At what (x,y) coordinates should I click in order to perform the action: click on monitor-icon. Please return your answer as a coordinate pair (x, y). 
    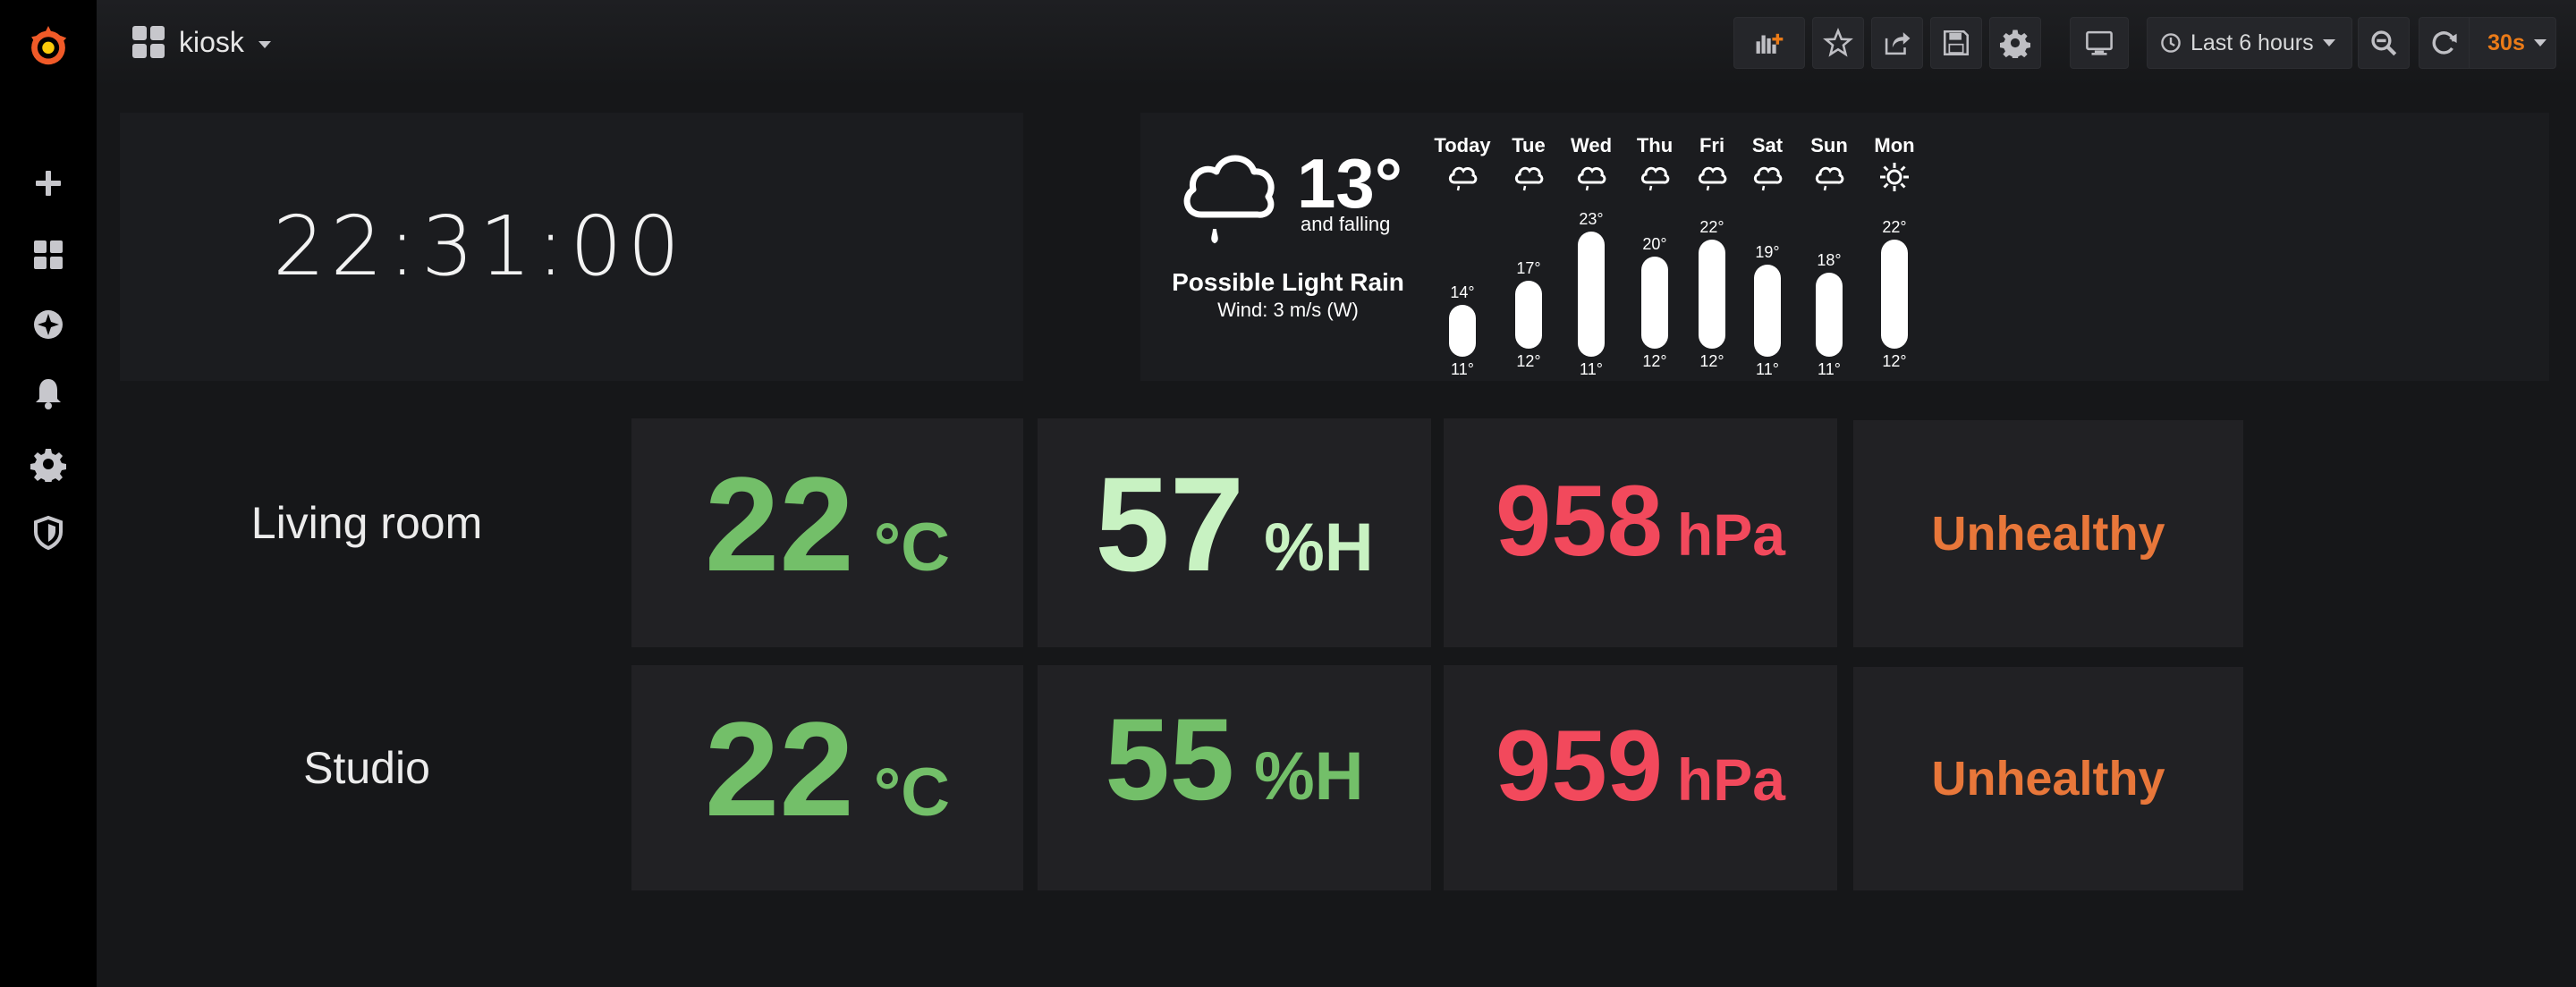
    Looking at the image, I should click on (2099, 42).